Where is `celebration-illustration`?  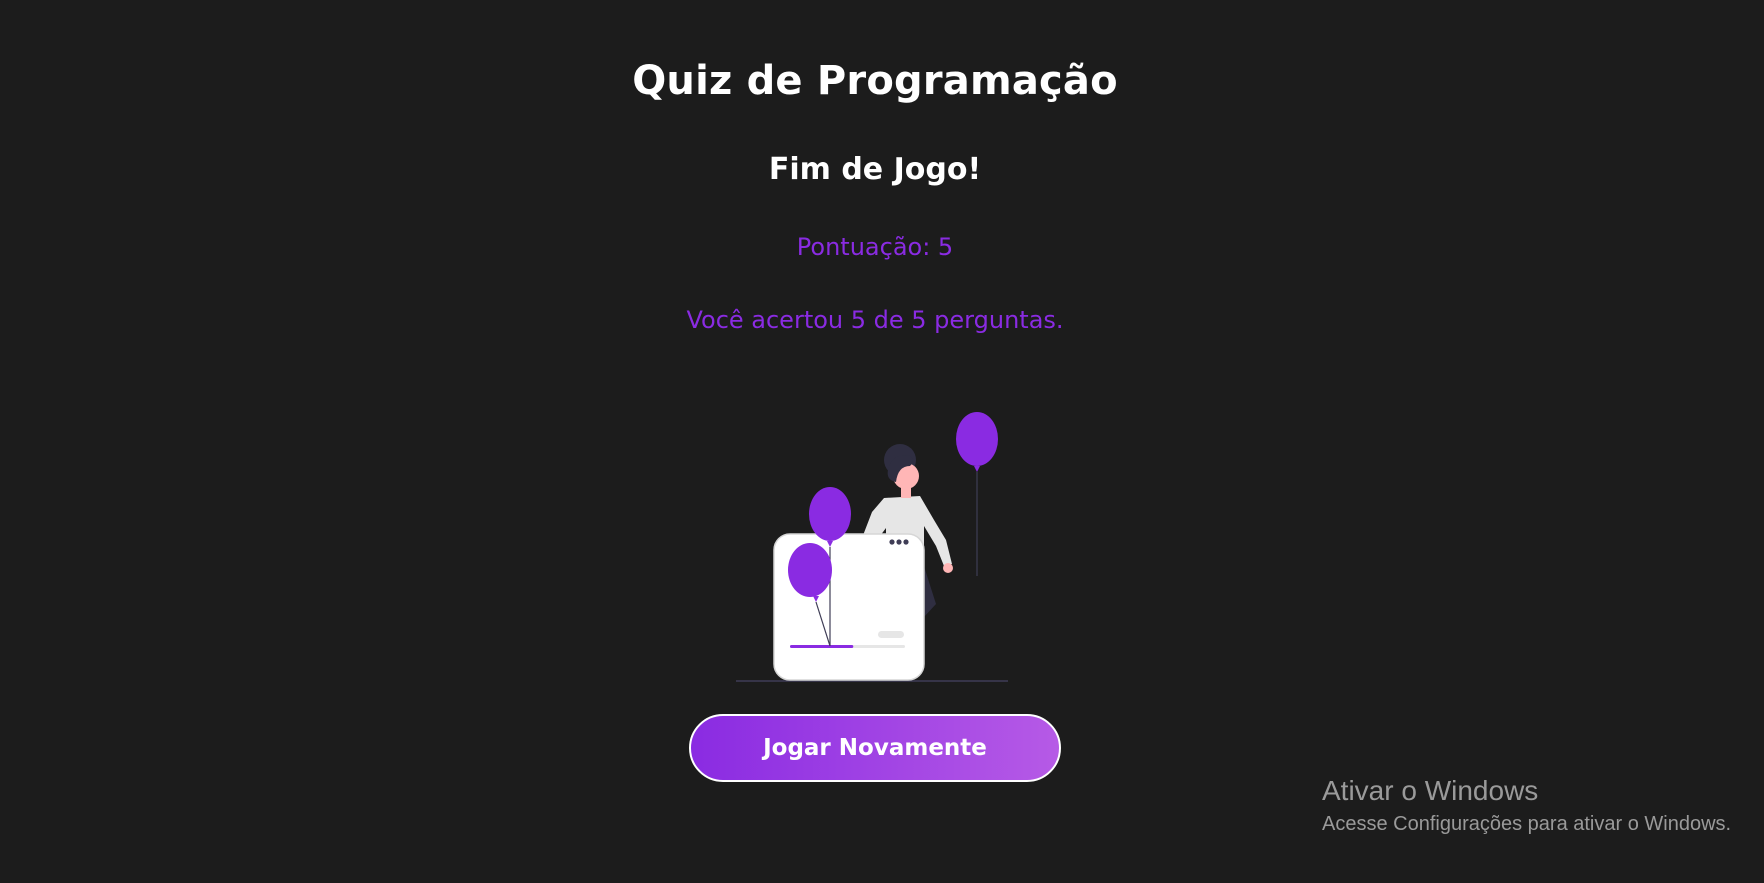 celebration-illustration is located at coordinates (872, 547).